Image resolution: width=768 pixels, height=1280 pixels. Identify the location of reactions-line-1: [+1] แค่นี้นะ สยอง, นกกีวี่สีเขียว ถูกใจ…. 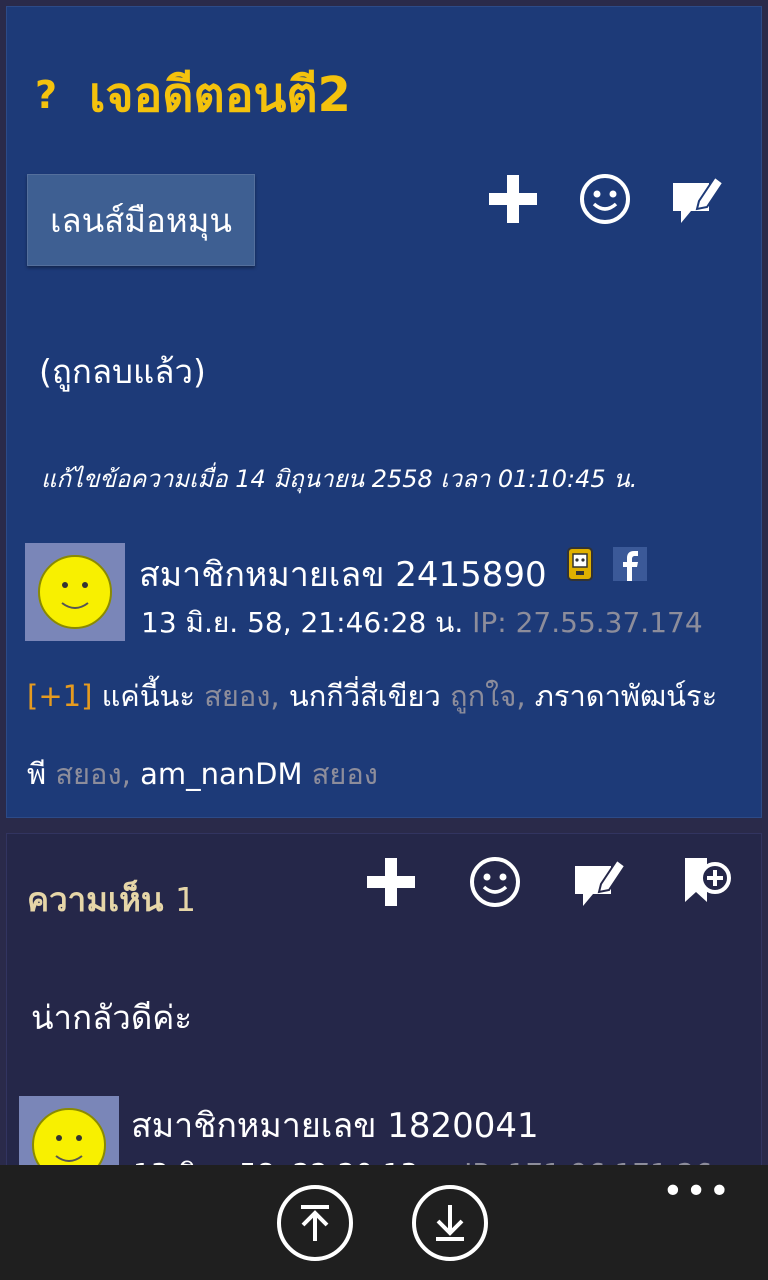
(372, 696).